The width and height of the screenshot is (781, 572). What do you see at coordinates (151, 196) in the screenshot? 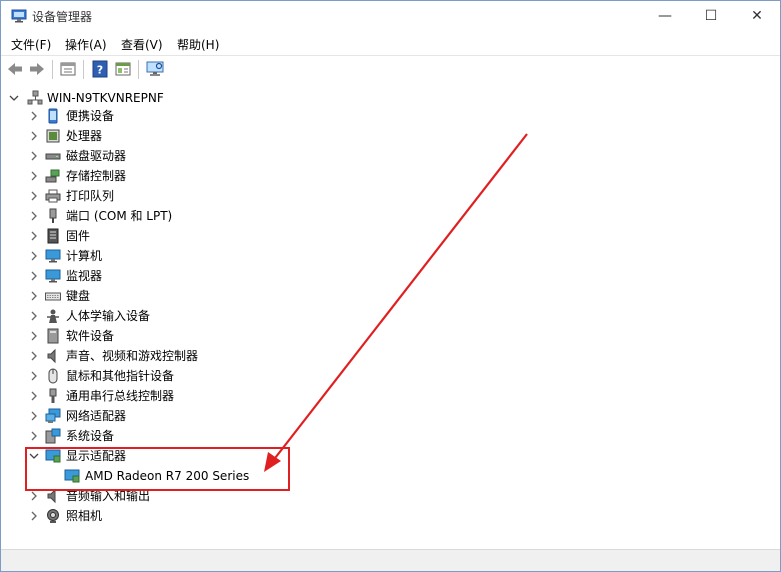
I see `tree-item-print-queues: 打印队列` at bounding box center [151, 196].